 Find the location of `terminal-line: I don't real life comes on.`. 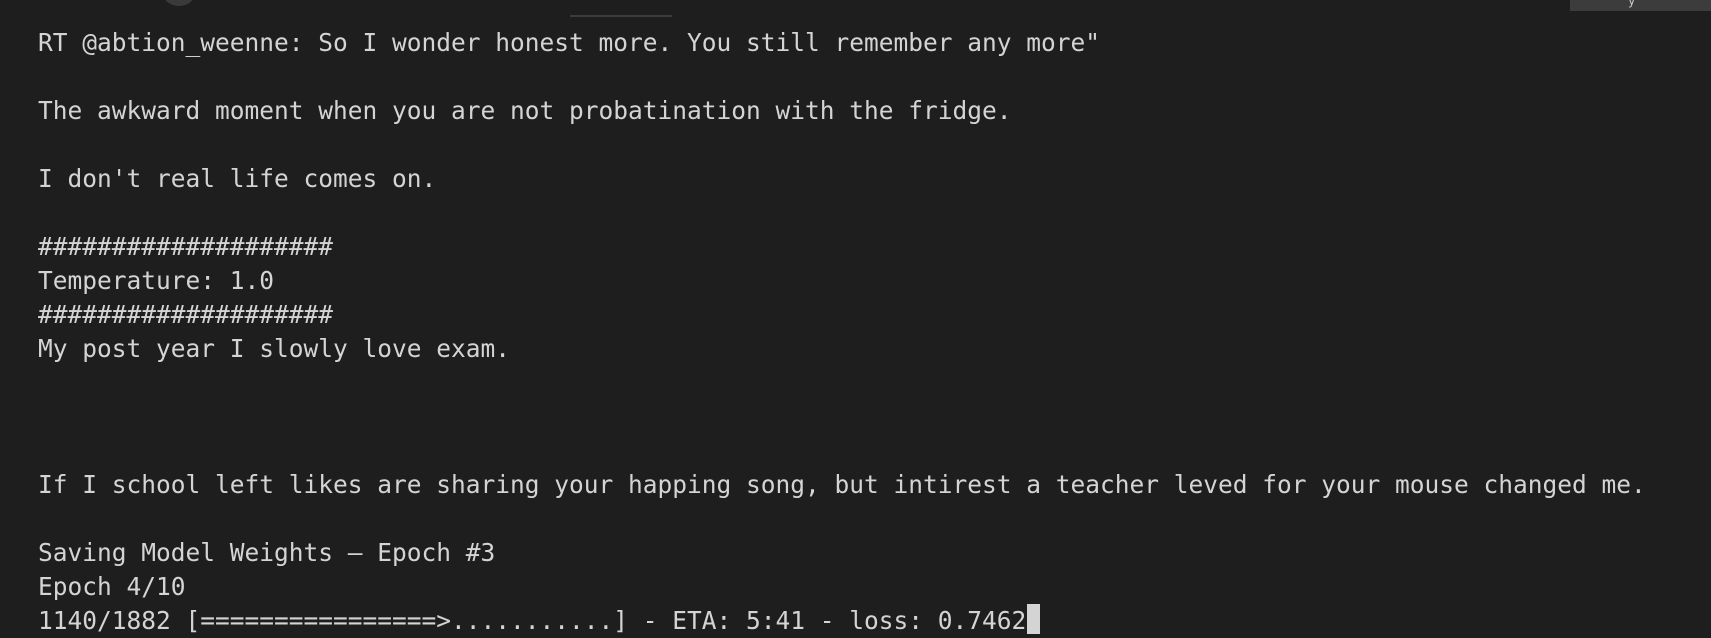

terminal-line: I don't real life comes on. is located at coordinates (237, 178).